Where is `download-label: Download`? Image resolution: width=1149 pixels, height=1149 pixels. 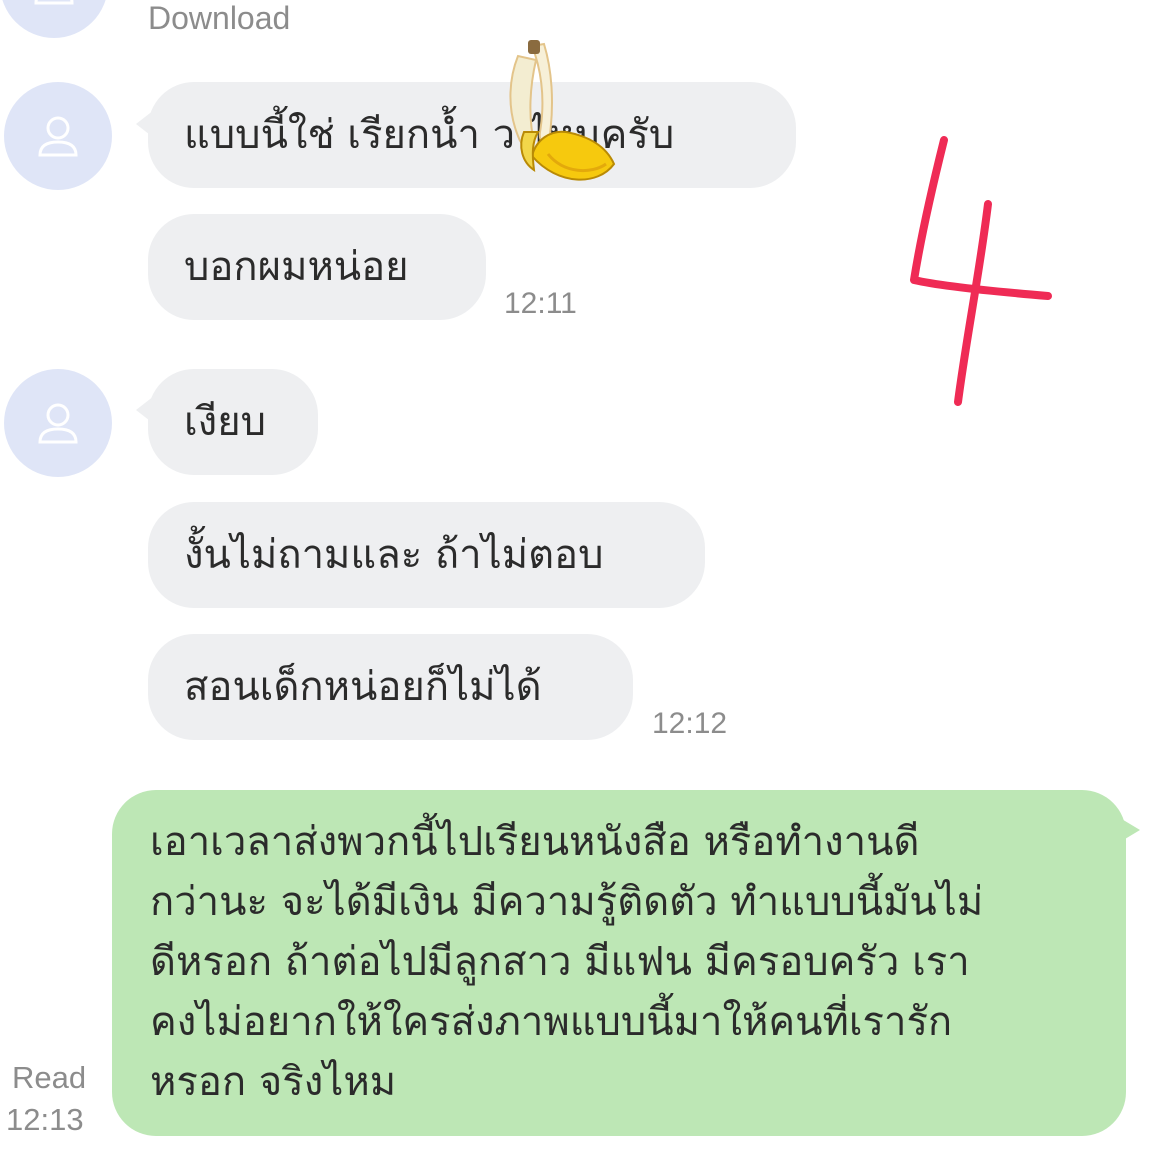
download-label: Download is located at coordinates (219, 18).